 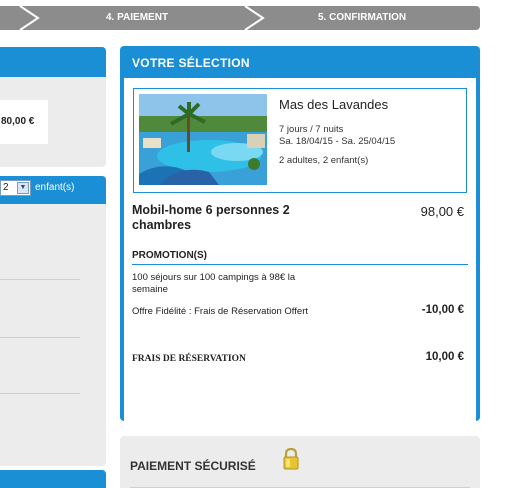 I want to click on fees-amount: 10,00 €, so click(x=444, y=357).